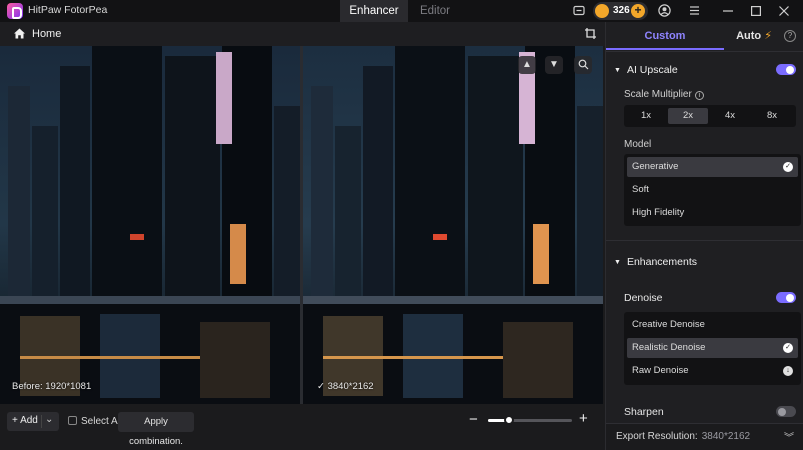 The image size is (803, 450). What do you see at coordinates (730, 116) in the screenshot?
I see `scale-option-4x: 4x` at bounding box center [730, 116].